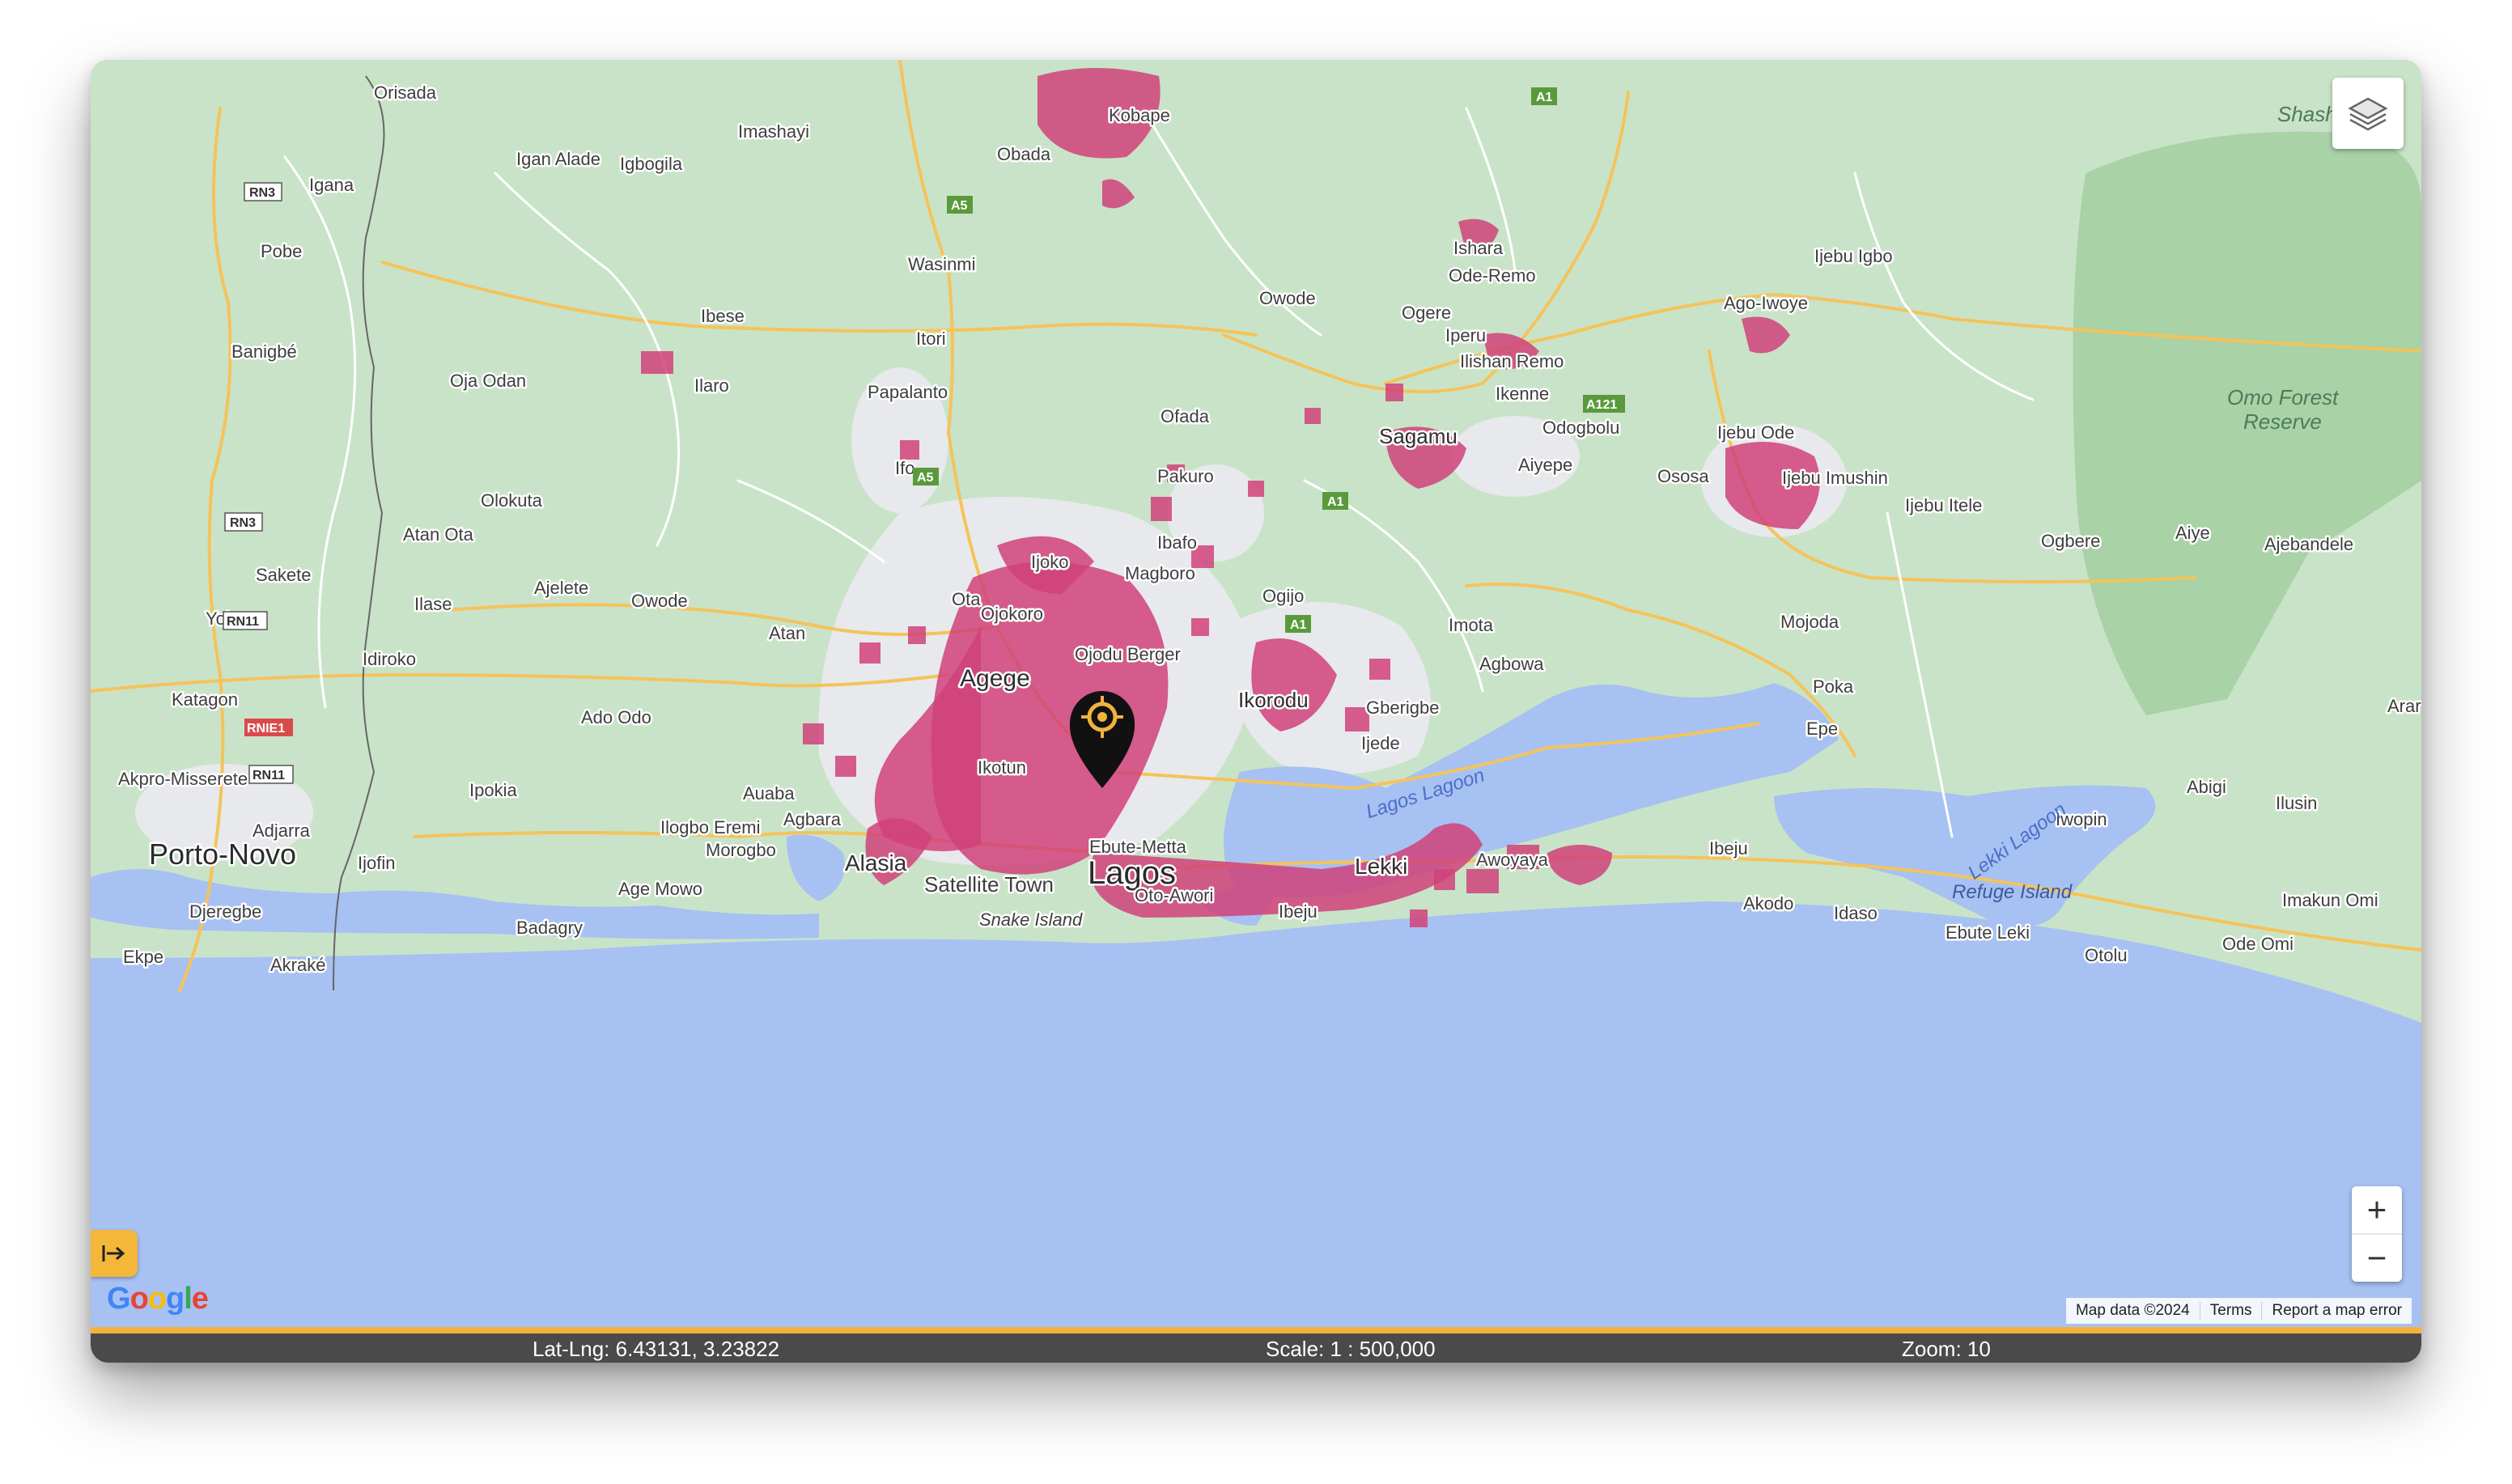 Image resolution: width=2512 pixels, height=1484 pixels. I want to click on label-ipokia: Ipokia, so click(493, 790).